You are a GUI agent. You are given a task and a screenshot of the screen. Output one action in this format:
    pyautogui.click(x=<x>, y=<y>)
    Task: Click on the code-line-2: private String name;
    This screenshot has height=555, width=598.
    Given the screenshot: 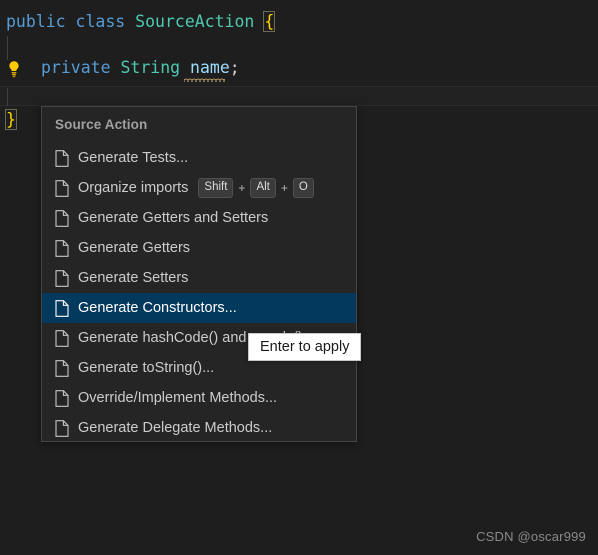 What is the action you would take?
    pyautogui.click(x=299, y=68)
    